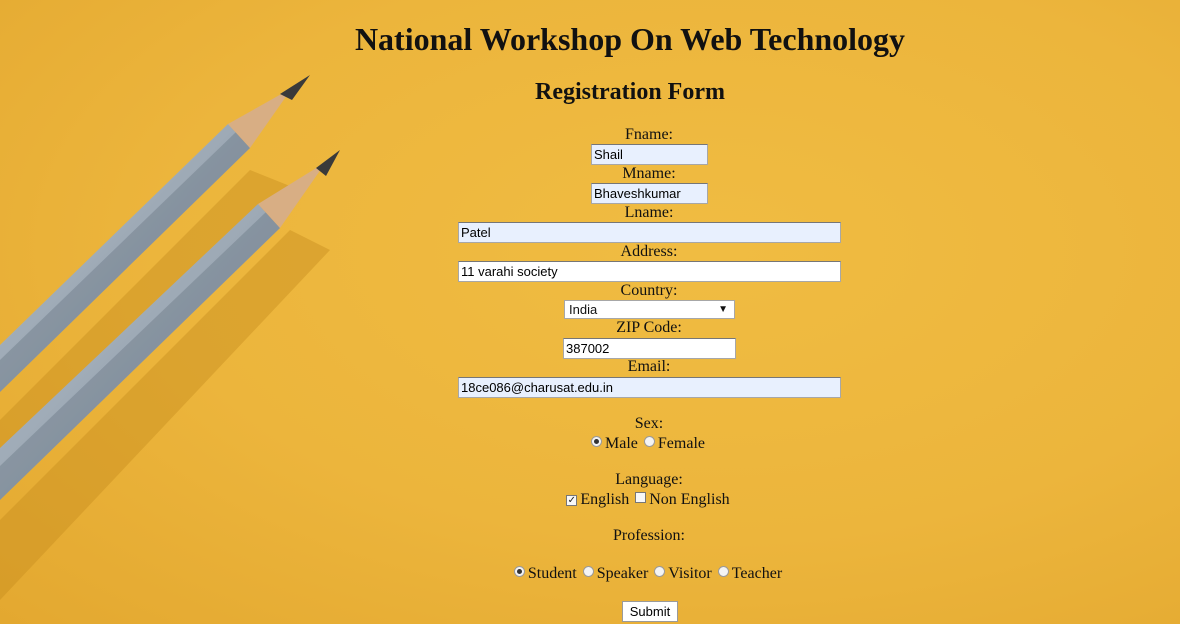 The height and width of the screenshot is (624, 1180). What do you see at coordinates (630, 92) in the screenshot?
I see `form-title: Registration Form` at bounding box center [630, 92].